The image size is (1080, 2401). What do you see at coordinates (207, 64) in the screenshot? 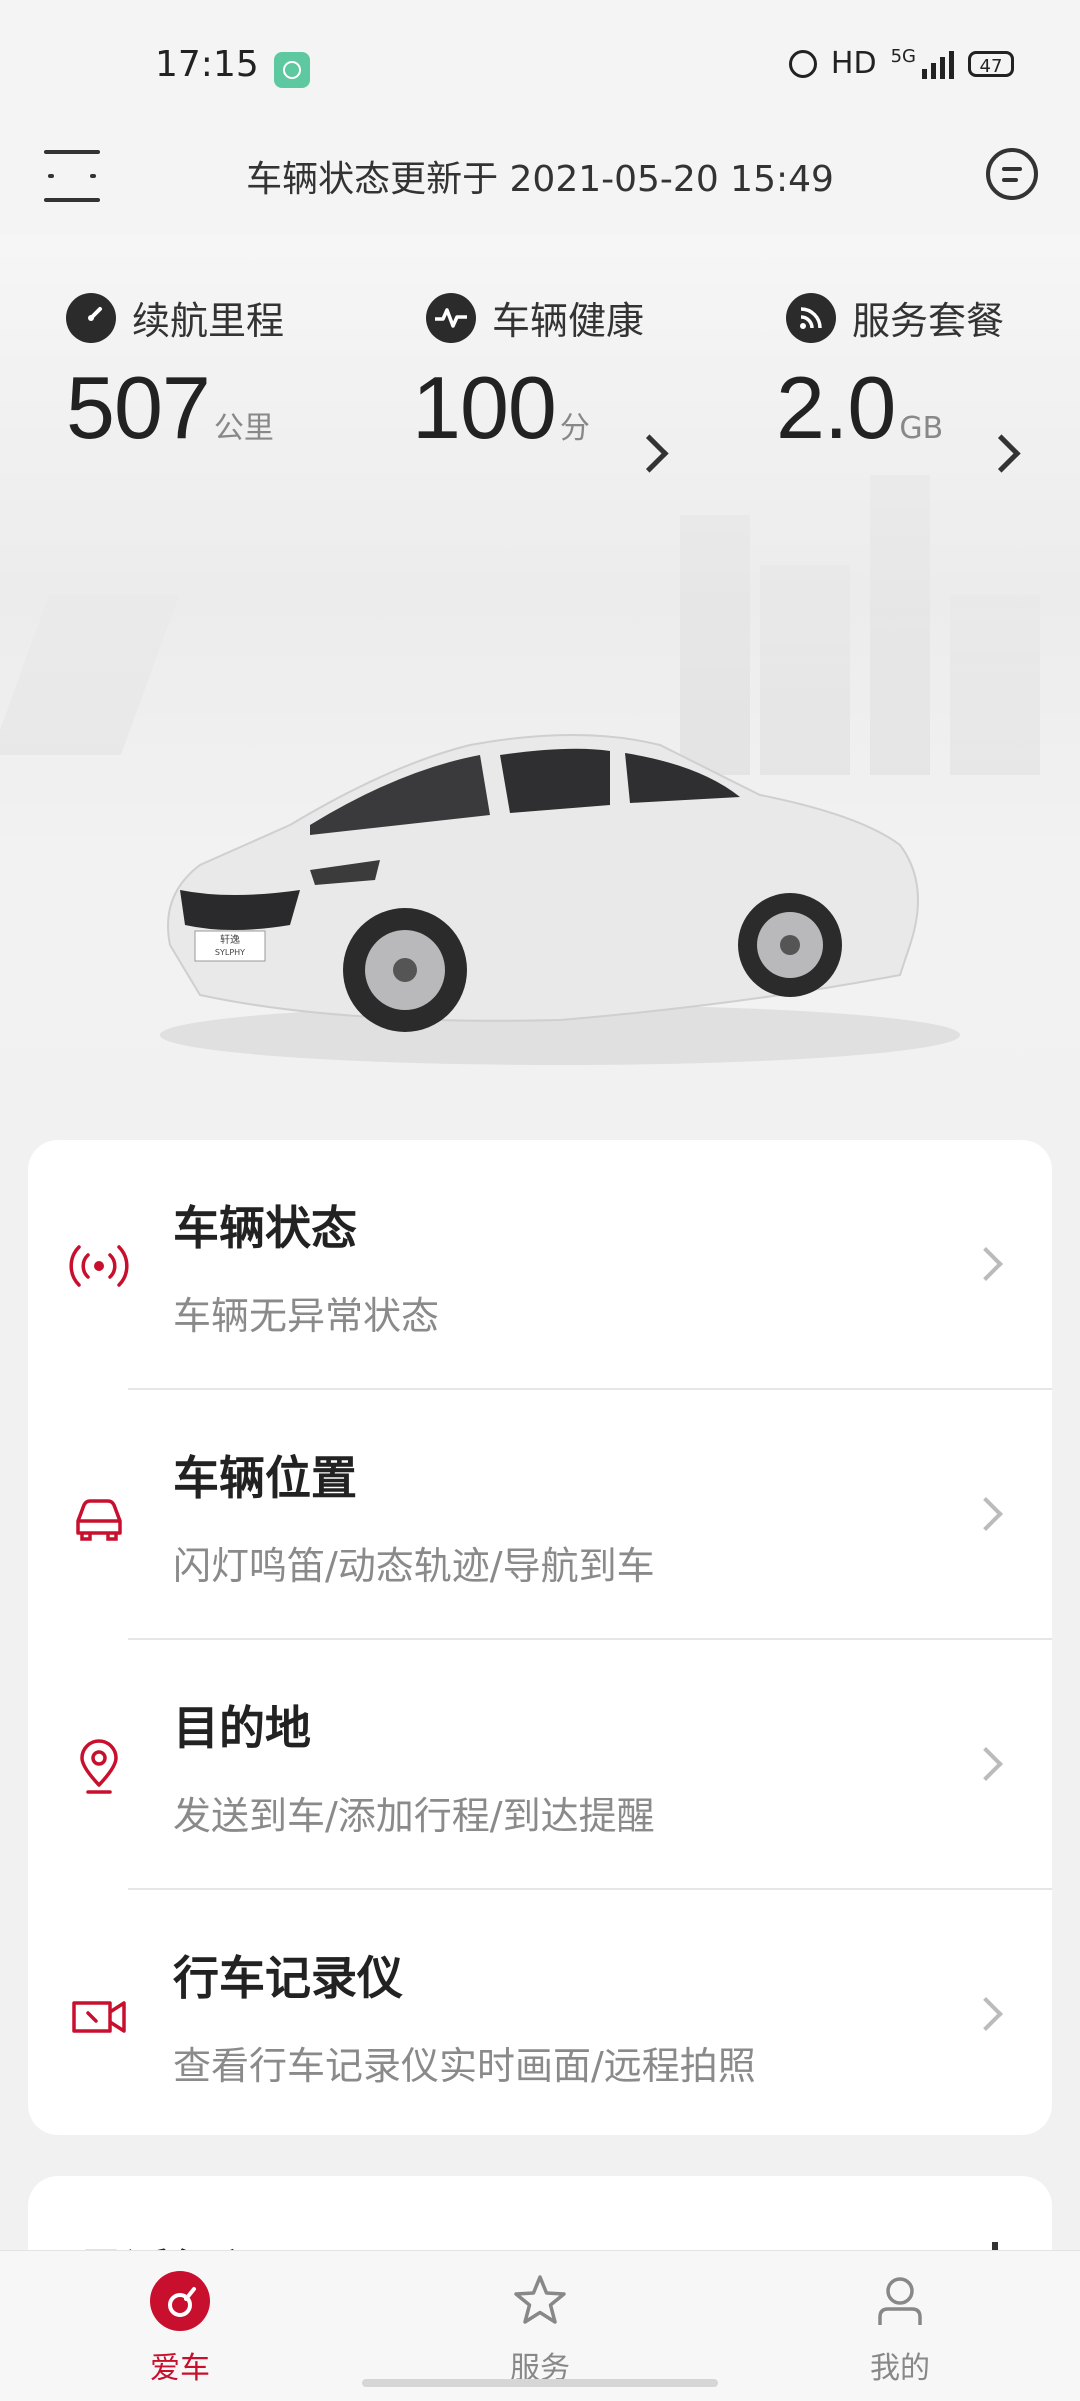
I see `status-time: 17:15` at bounding box center [207, 64].